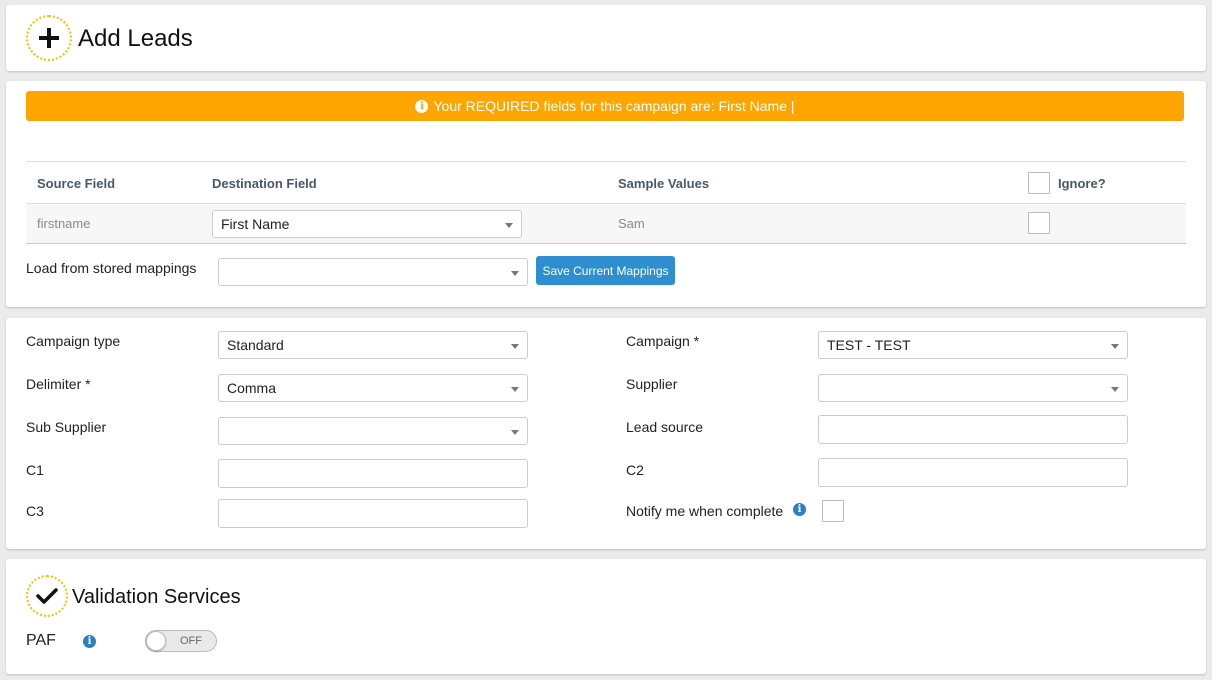 This screenshot has width=1212, height=680. What do you see at coordinates (41, 640) in the screenshot?
I see `paf-label: PAF` at bounding box center [41, 640].